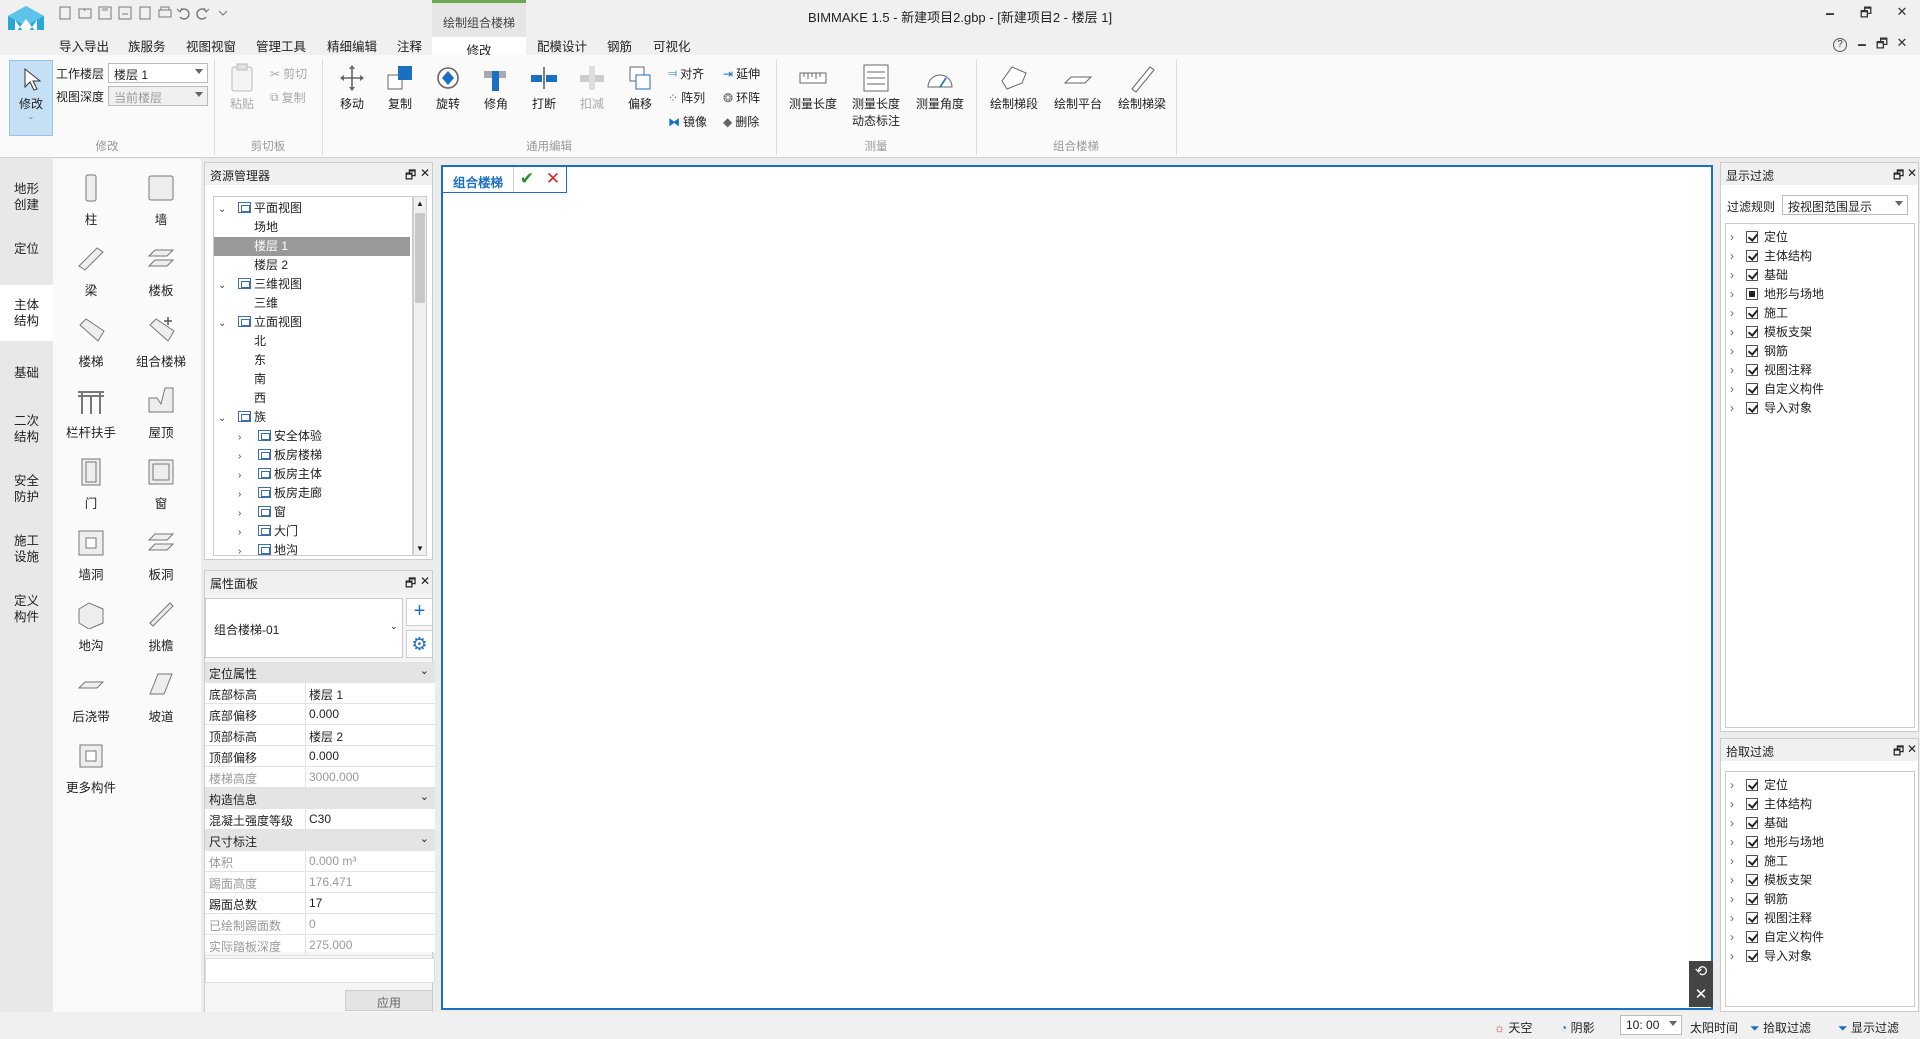 This screenshot has height=1039, width=1920. I want to click on close-panel-icon: ✕, so click(1912, 749).